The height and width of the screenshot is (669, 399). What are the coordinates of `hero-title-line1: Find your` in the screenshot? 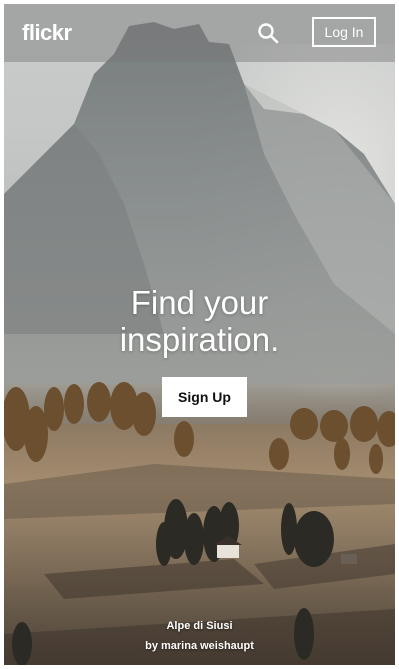 It's located at (199, 302).